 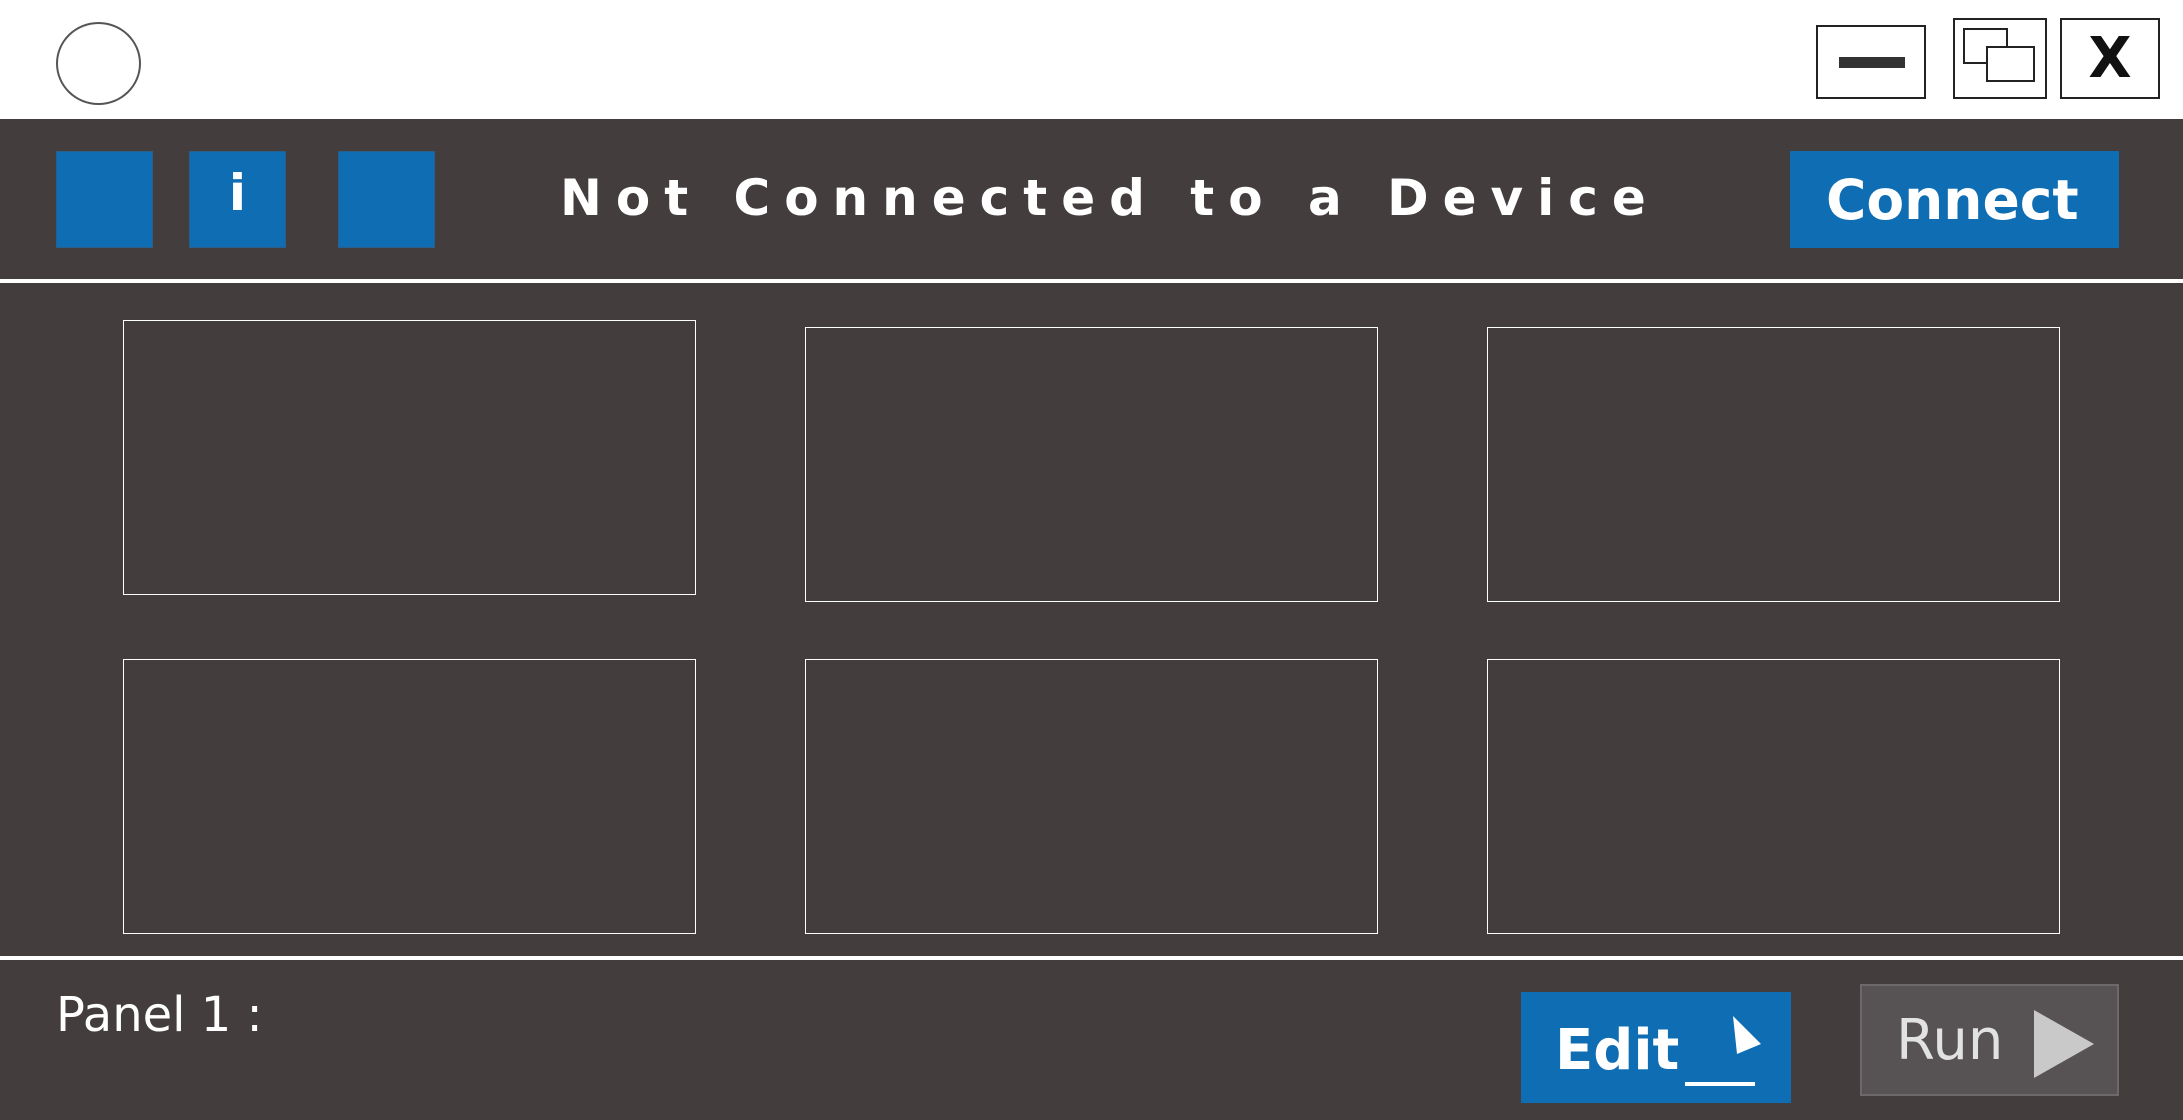 What do you see at coordinates (237, 192) in the screenshot?
I see `info-icon: i` at bounding box center [237, 192].